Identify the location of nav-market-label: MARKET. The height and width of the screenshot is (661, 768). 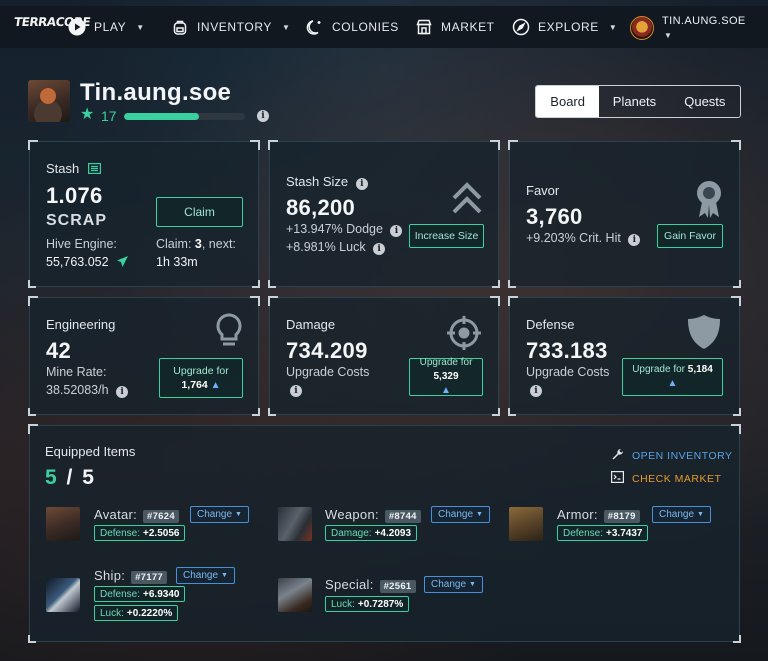
(468, 27).